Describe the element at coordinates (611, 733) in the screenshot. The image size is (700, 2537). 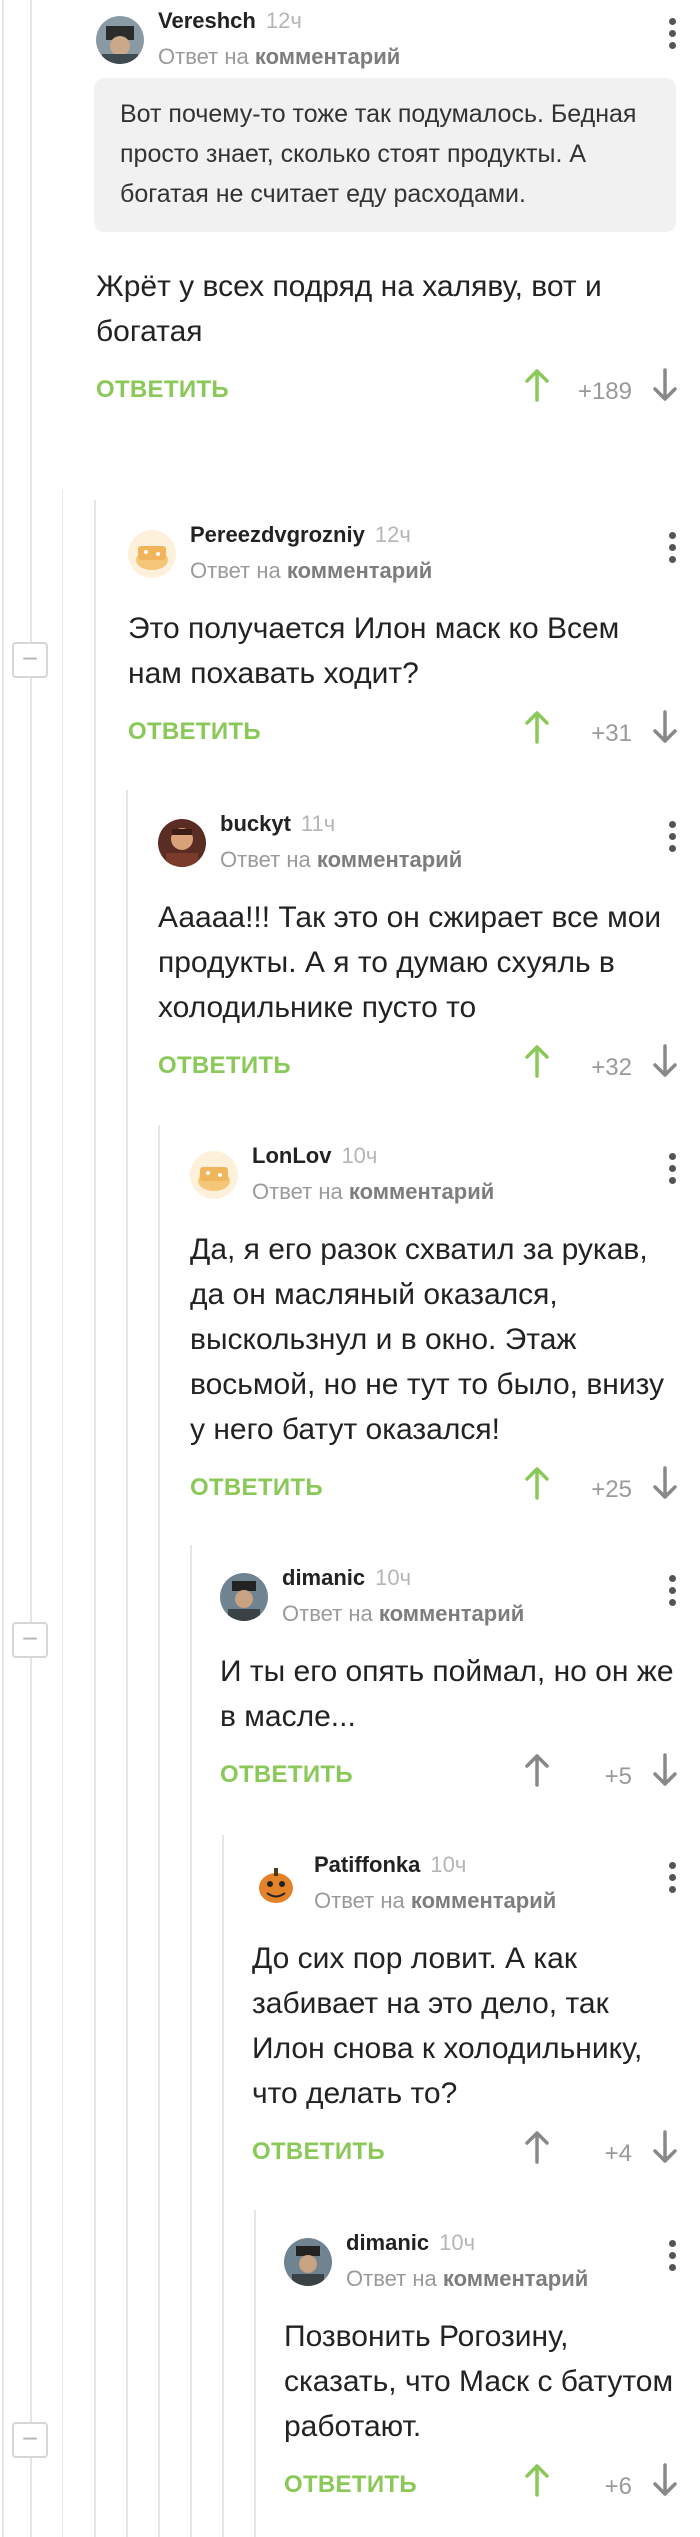
I see `vote-count: +31` at that location.